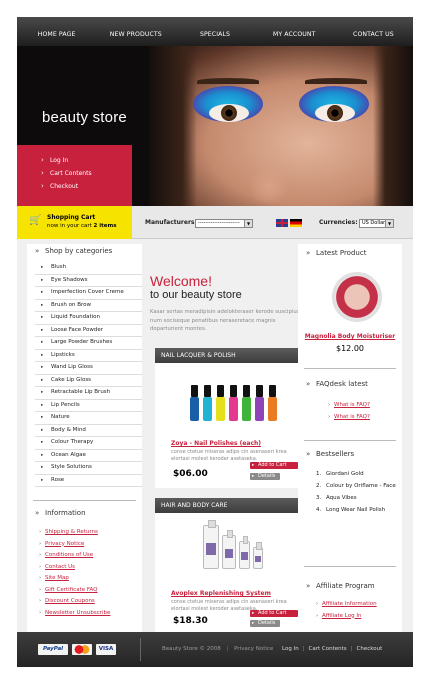 This screenshot has height=684, width=430. Describe the element at coordinates (88, 293) in the screenshot. I see `category-item: Imperfection Cover Creme` at that location.